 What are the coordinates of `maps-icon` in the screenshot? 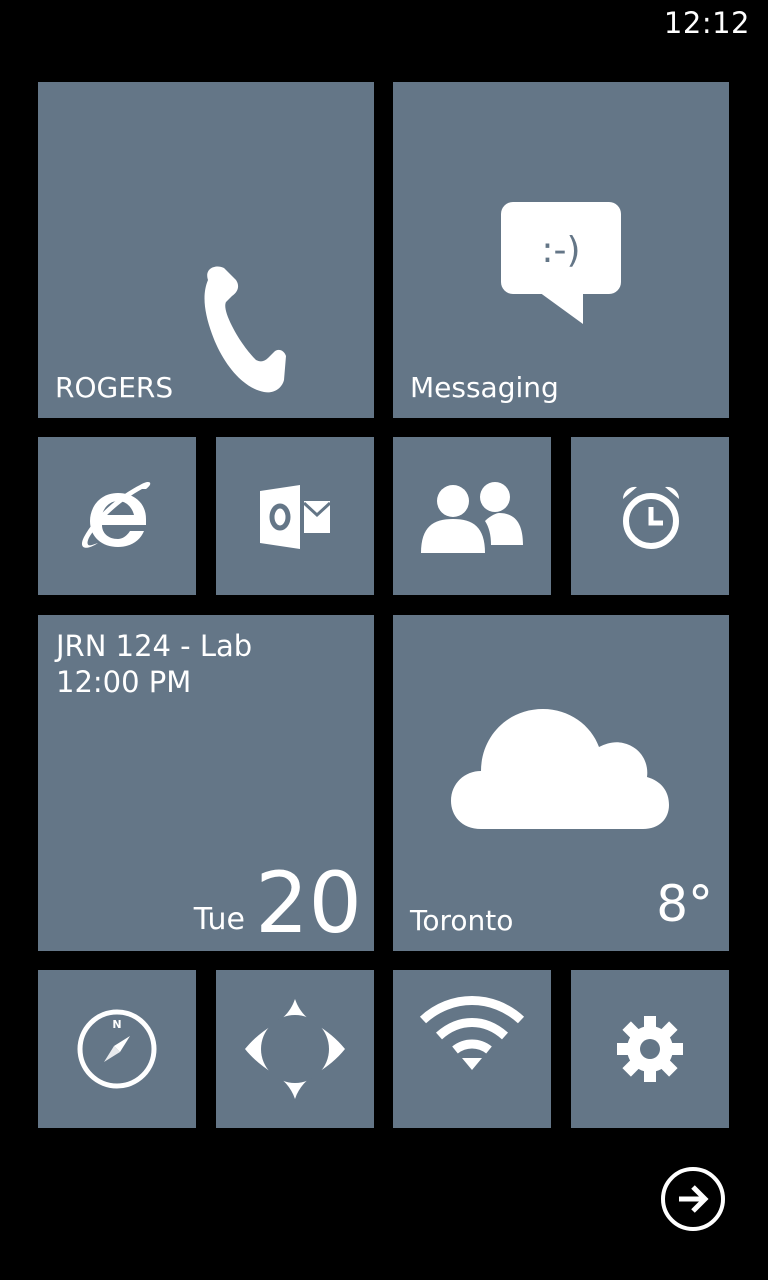 It's located at (295, 1049).